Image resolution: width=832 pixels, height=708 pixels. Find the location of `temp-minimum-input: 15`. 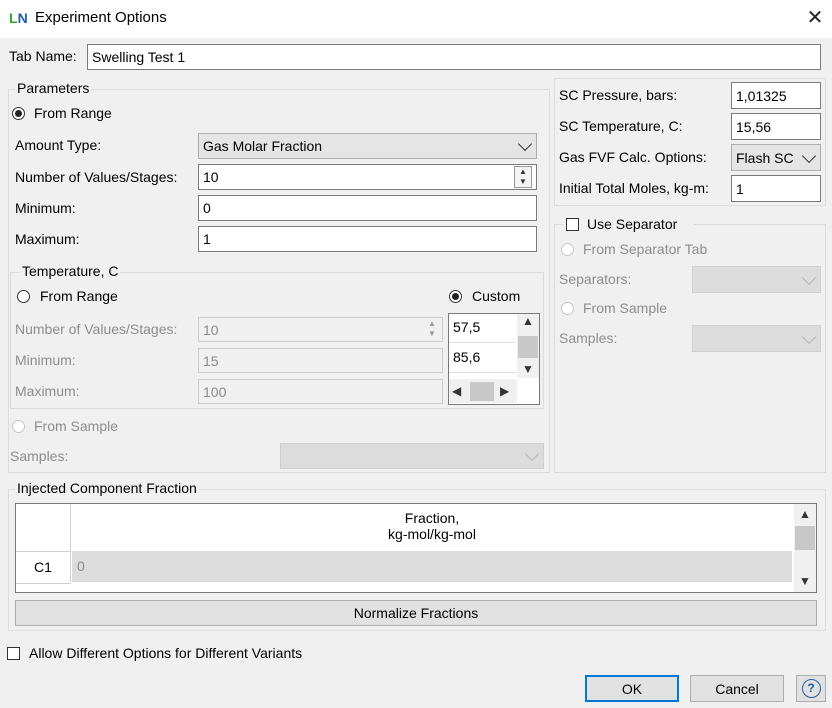

temp-minimum-input: 15 is located at coordinates (320, 360).